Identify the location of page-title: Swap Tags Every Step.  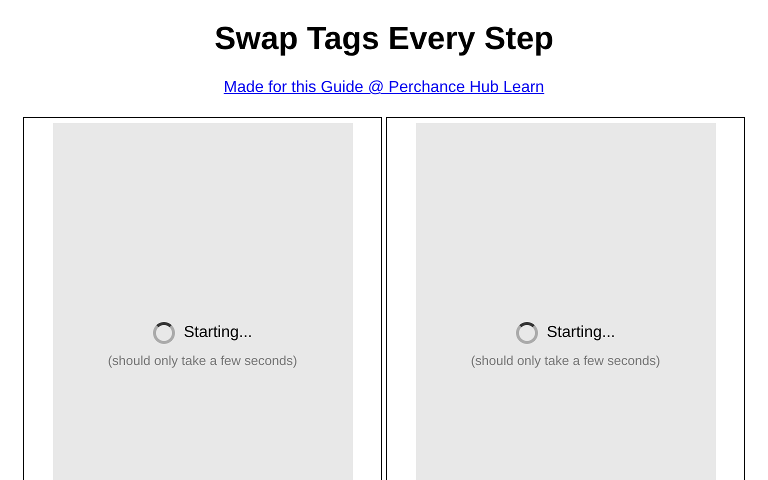
(384, 38).